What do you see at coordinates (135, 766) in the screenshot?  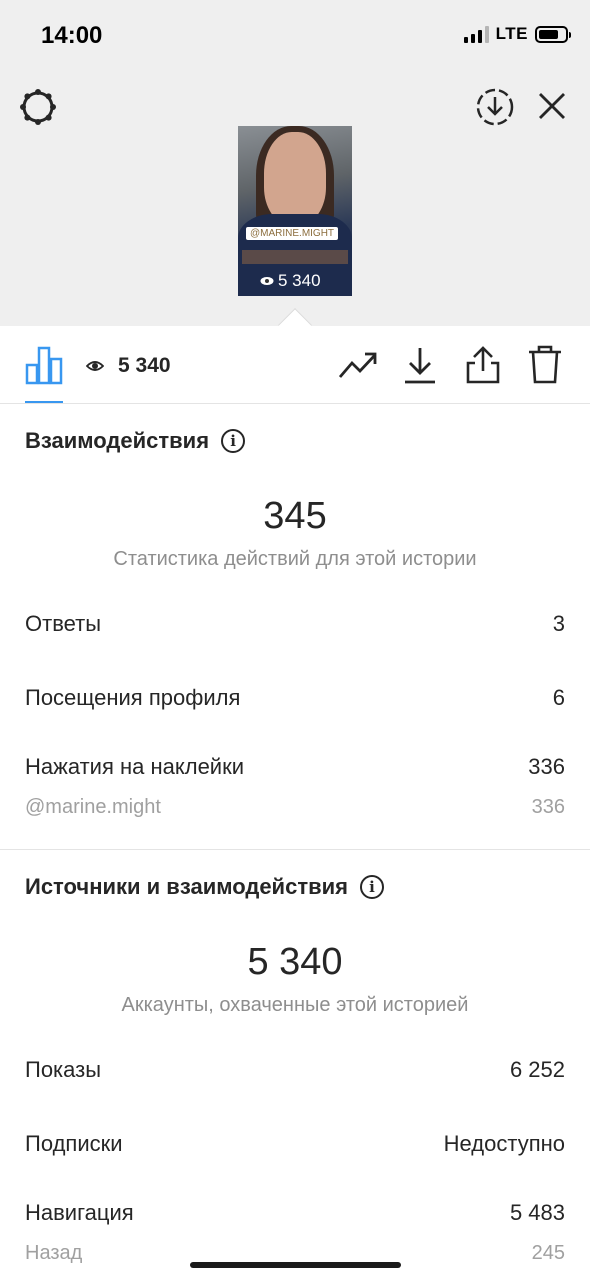 I see `row-label: Нажатия на наклейки` at bounding box center [135, 766].